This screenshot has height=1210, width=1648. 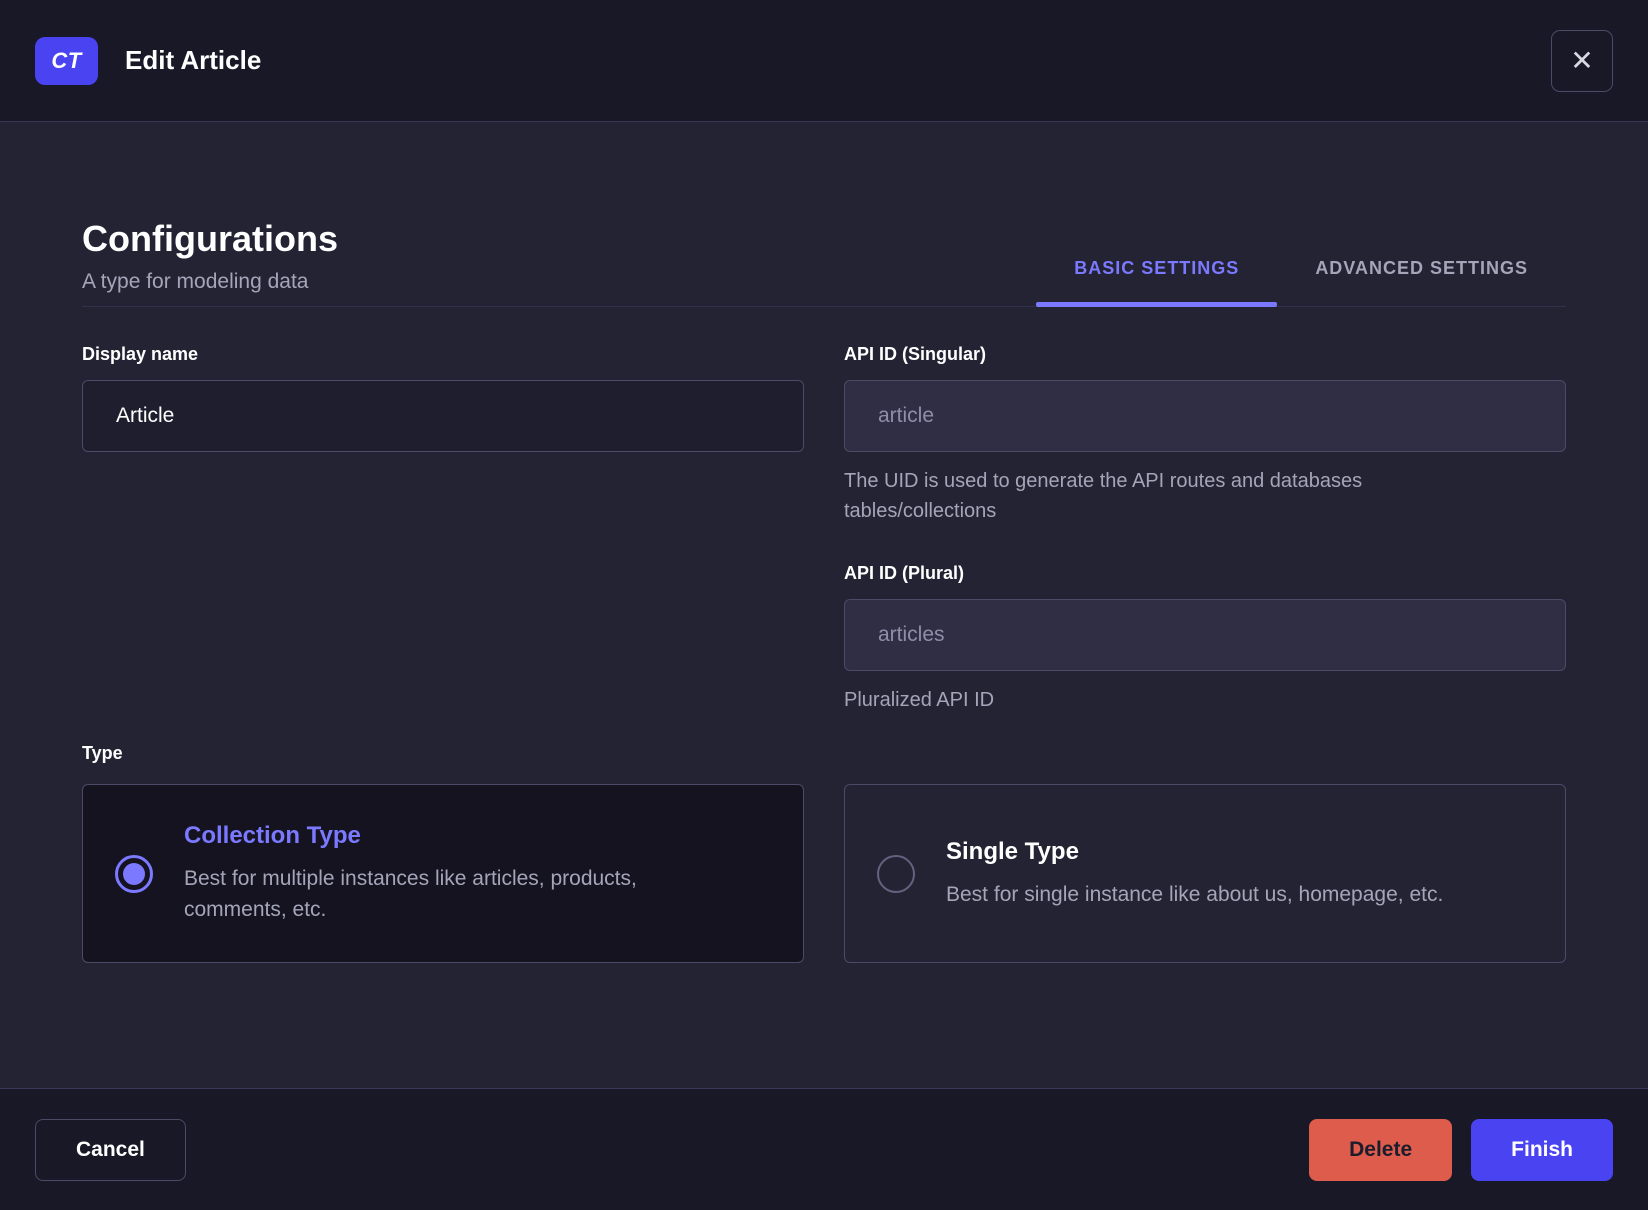 I want to click on close-button: ✕, so click(x=1582, y=60).